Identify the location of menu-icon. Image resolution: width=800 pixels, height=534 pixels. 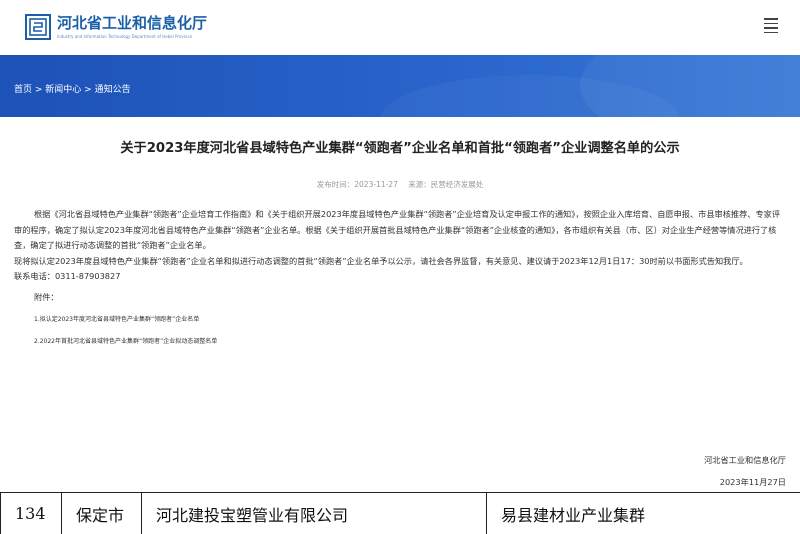
(771, 26).